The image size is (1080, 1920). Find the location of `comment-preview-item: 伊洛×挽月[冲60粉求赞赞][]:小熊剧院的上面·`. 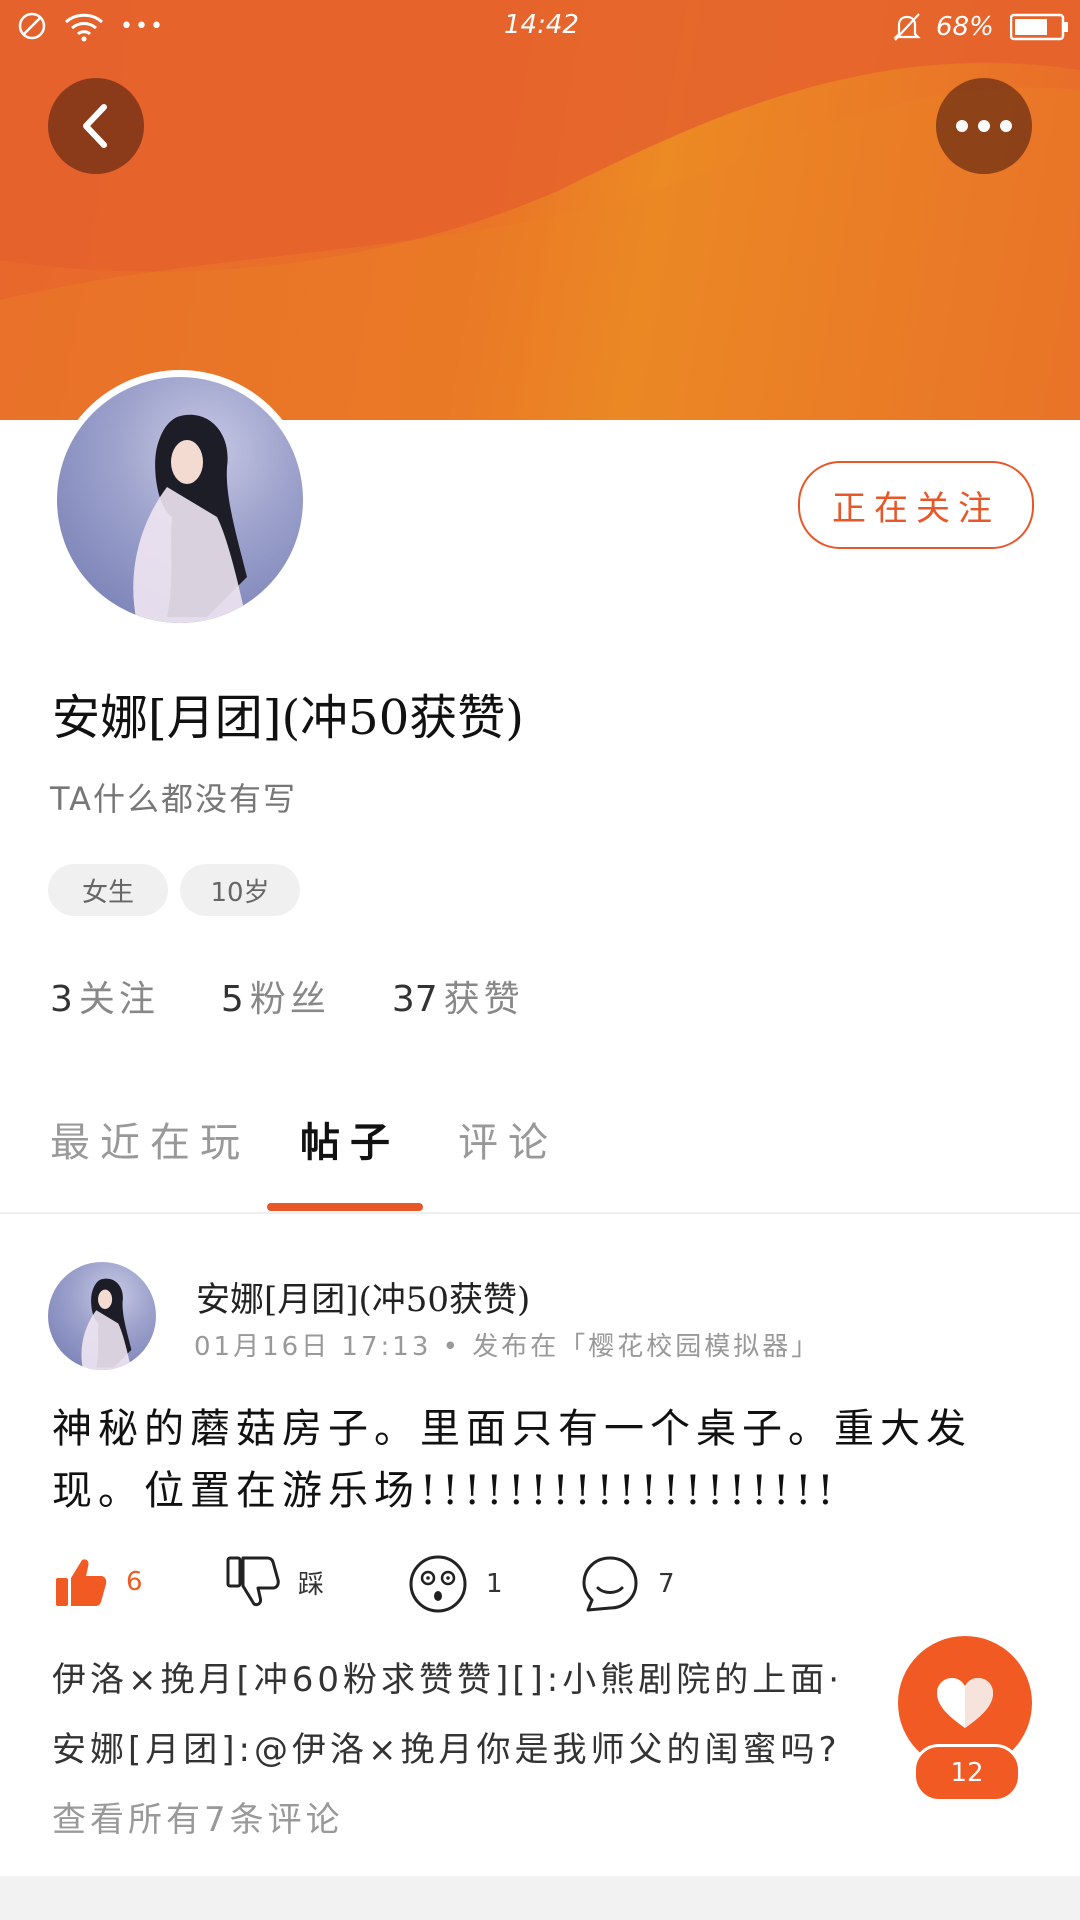

comment-preview-item: 伊洛×挽月[冲60粉求赞赞][]:小熊剧院的上面· is located at coordinates (492, 1687).